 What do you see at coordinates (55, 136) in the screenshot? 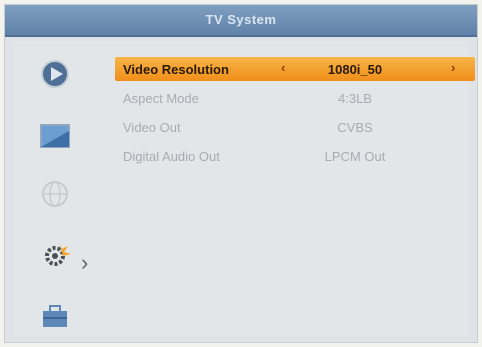
I see `picture-icon` at bounding box center [55, 136].